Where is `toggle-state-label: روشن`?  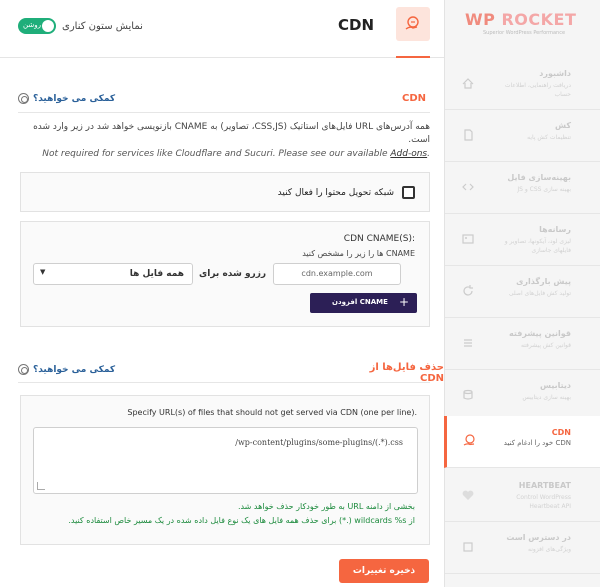
toggle-state-label: روشن is located at coordinates (32, 25).